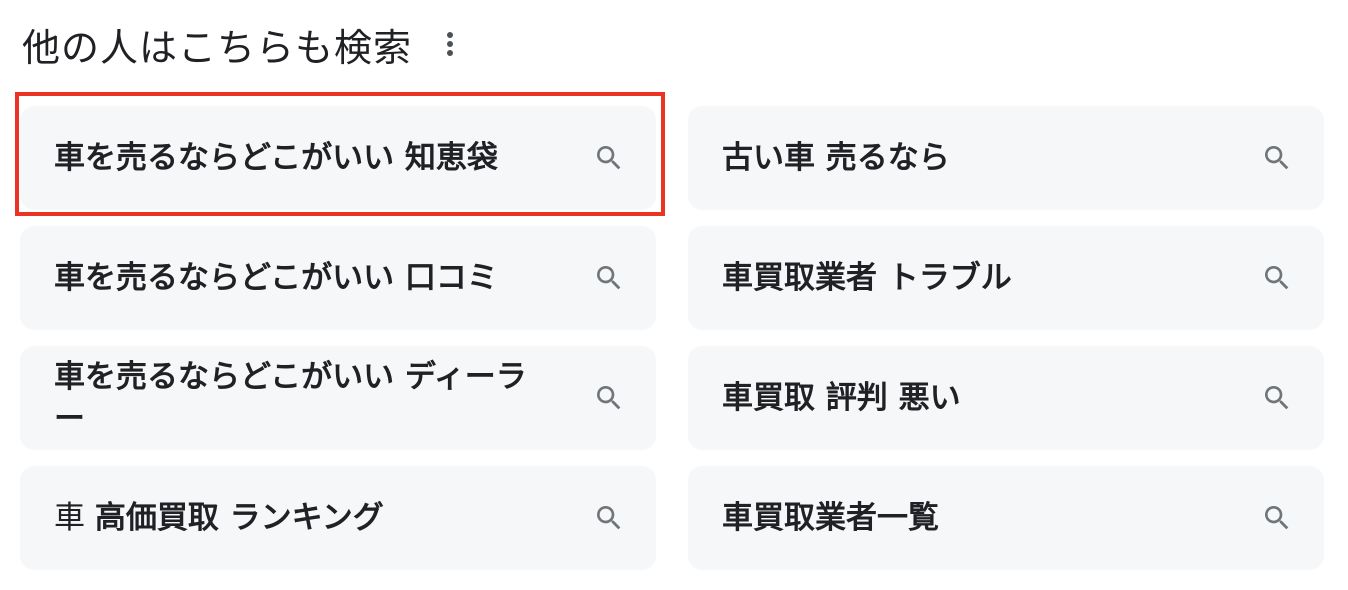  What do you see at coordinates (991, 398) in the screenshot?
I see `related-search-label: 車買取 評判 悪い` at bounding box center [991, 398].